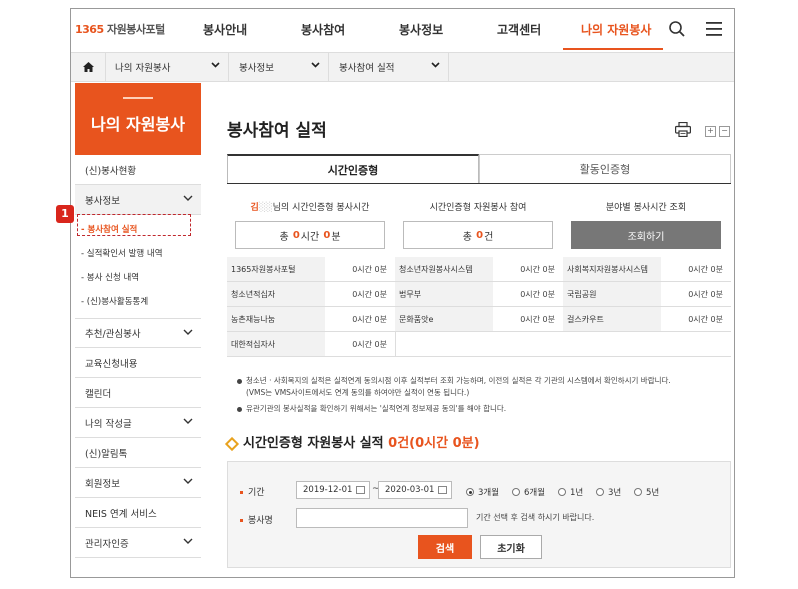 The width and height of the screenshot is (798, 589). What do you see at coordinates (276, 344) in the screenshot?
I see `grid-name: 대한적십자사` at bounding box center [276, 344].